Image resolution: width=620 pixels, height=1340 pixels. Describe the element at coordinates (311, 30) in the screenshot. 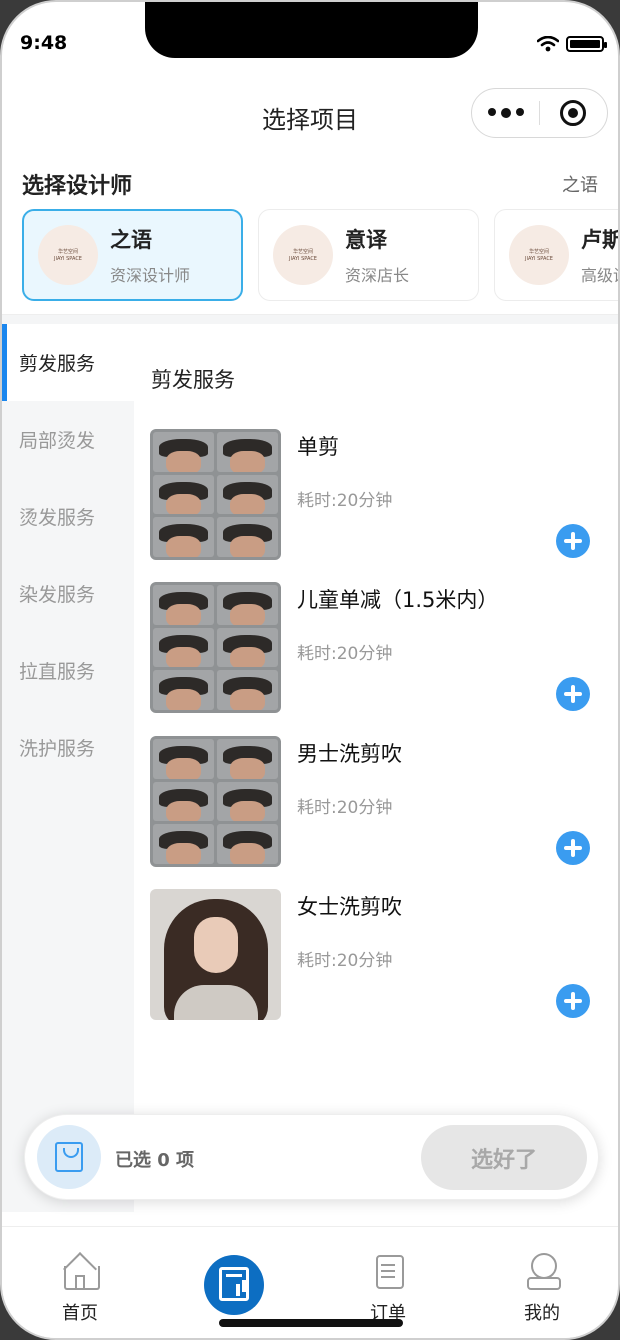

I see `notch` at that location.